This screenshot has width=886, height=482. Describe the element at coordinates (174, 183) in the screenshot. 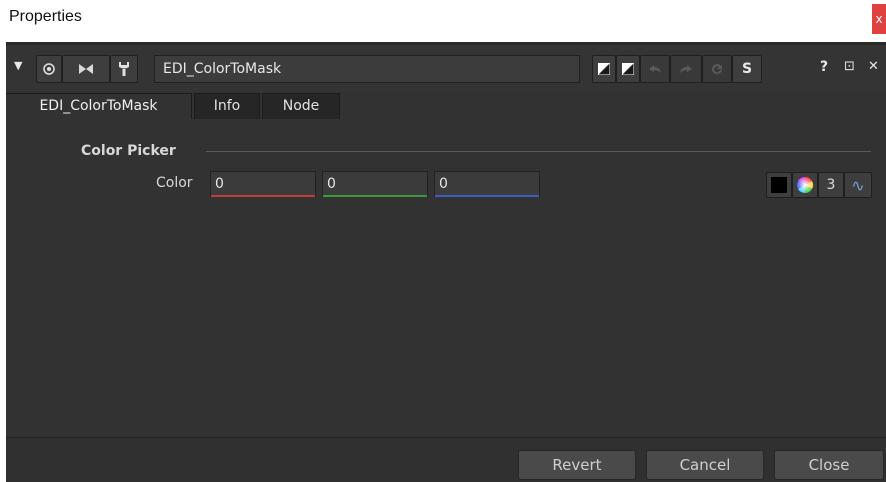

I see `color-label: Color` at that location.